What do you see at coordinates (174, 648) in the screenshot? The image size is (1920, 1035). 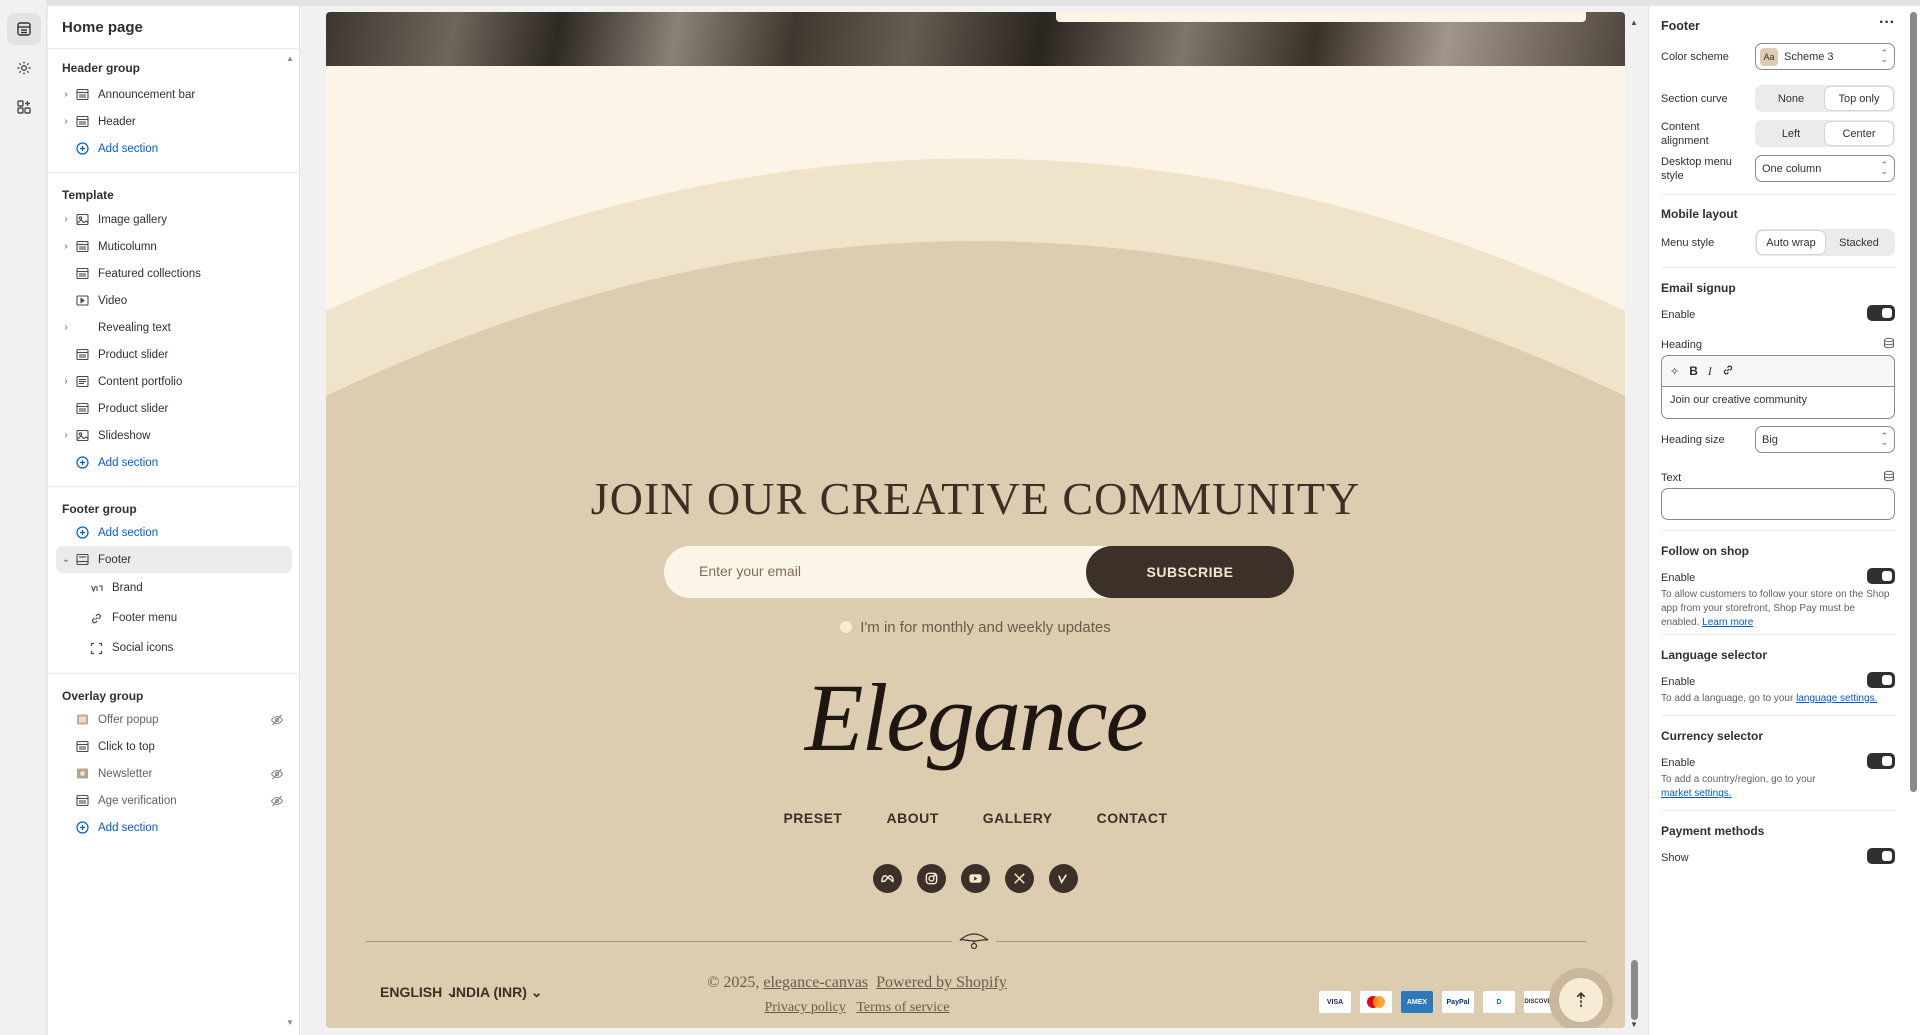 I see `block-social-icons: Social icons` at bounding box center [174, 648].